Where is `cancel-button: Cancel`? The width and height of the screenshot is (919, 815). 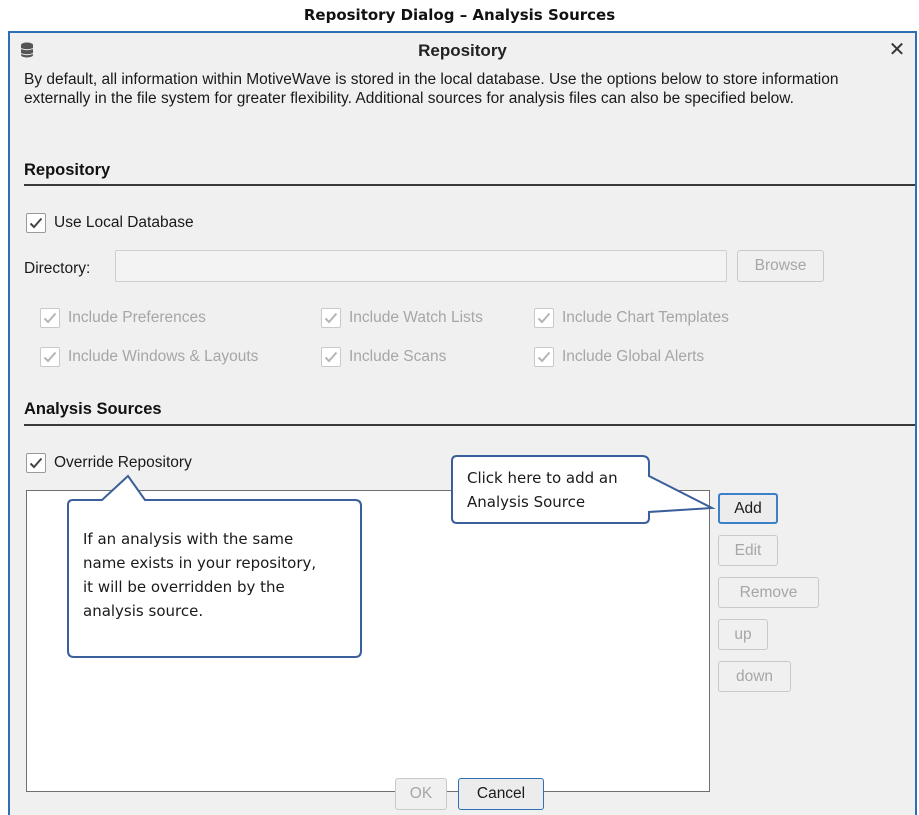 cancel-button: Cancel is located at coordinates (501, 794).